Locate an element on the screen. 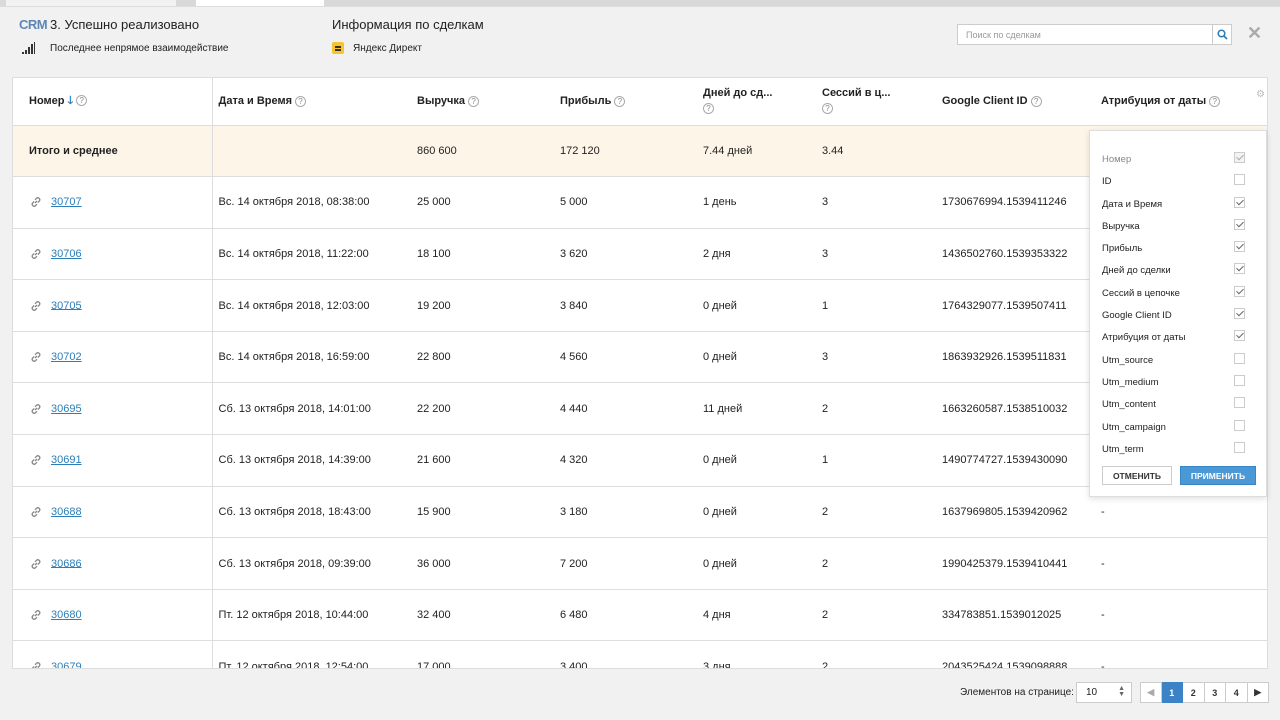 This screenshot has height=720, width=1280. per-page-select: 10 ▲ ▼ is located at coordinates (1104, 692).